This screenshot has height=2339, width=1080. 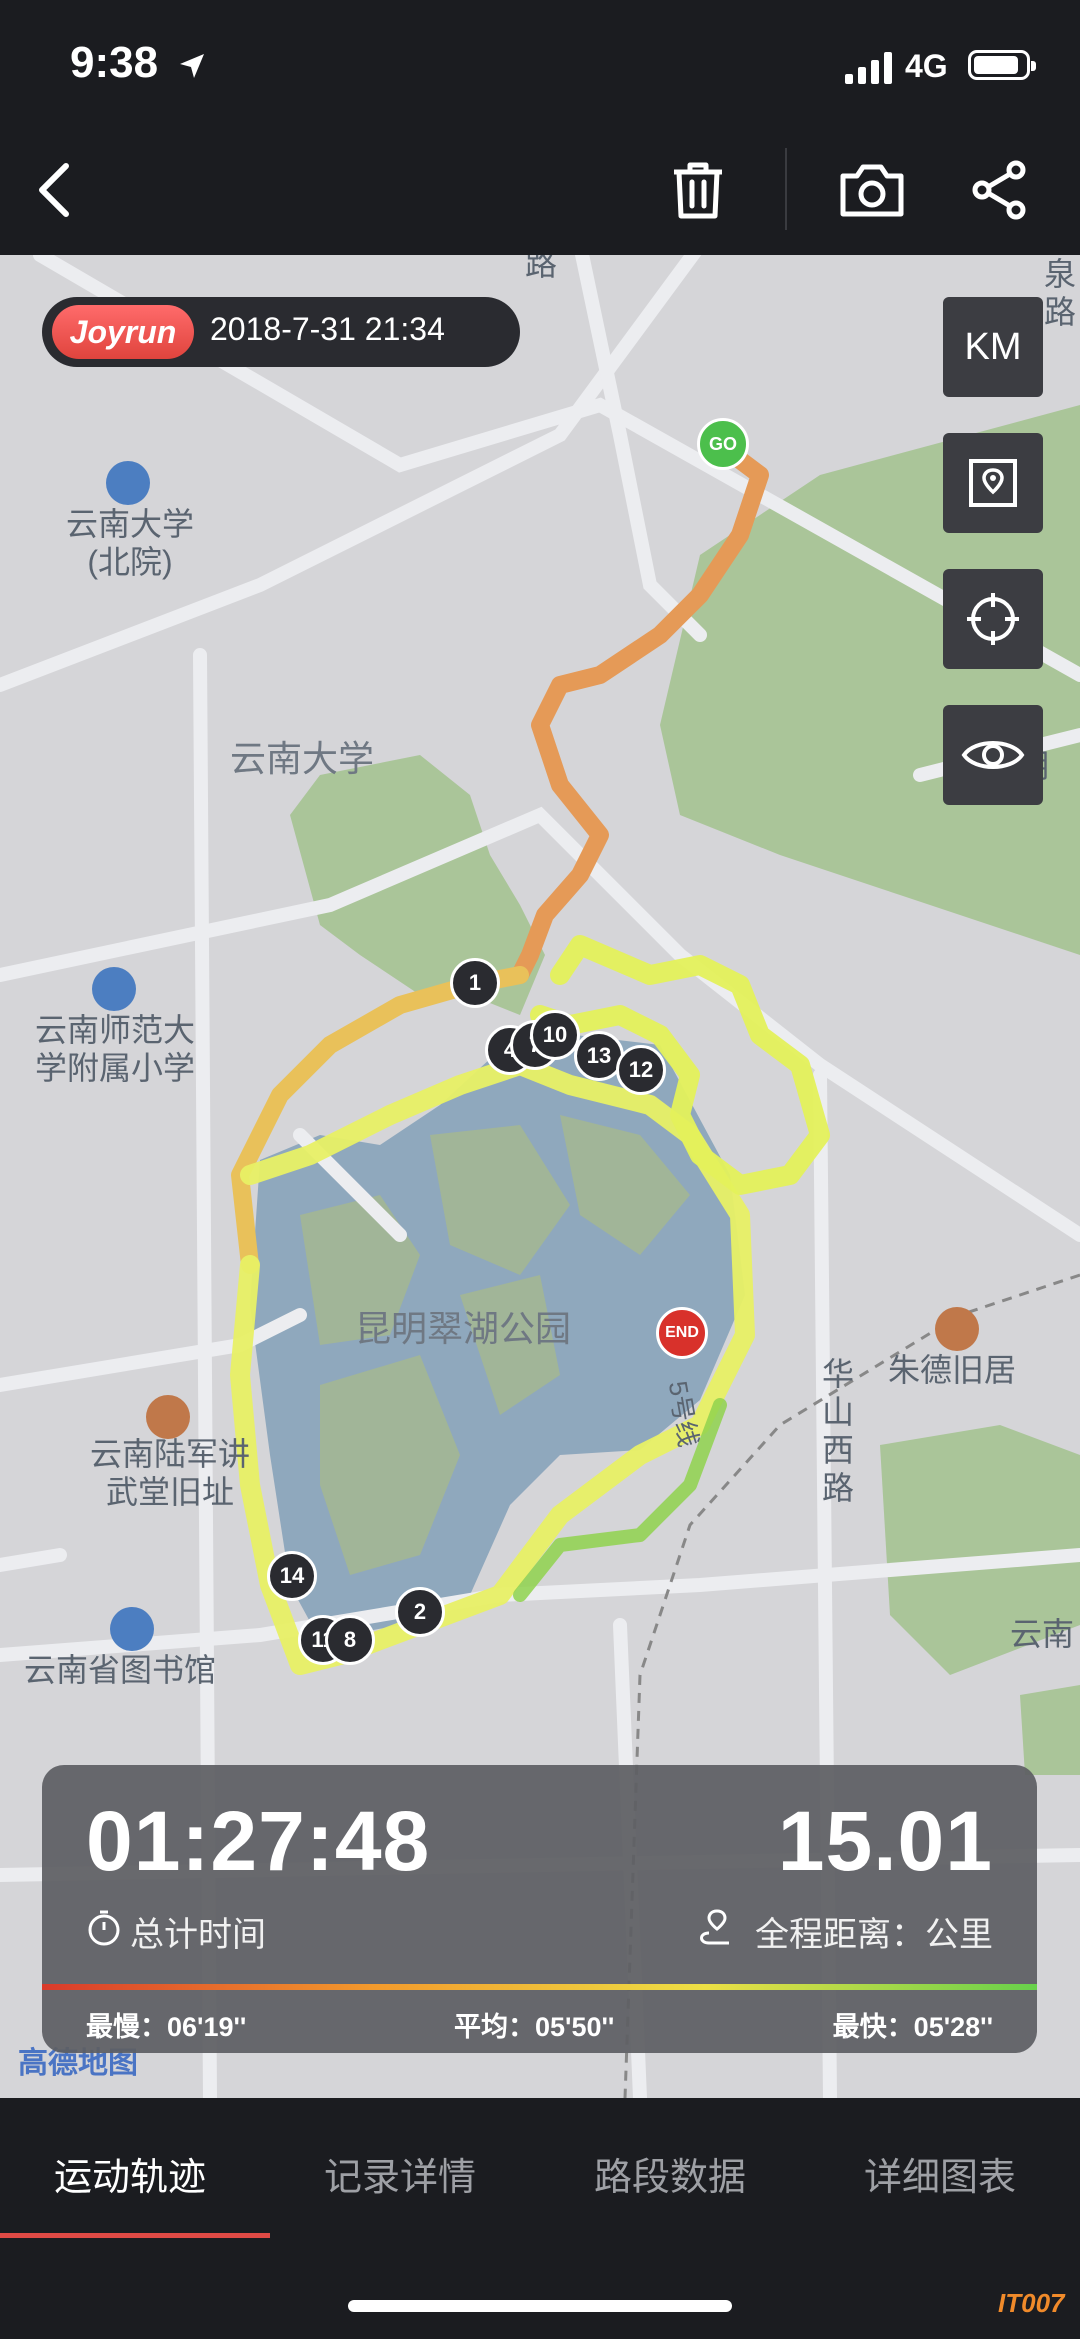 I want to click on locate-target-icon, so click(x=993, y=619).